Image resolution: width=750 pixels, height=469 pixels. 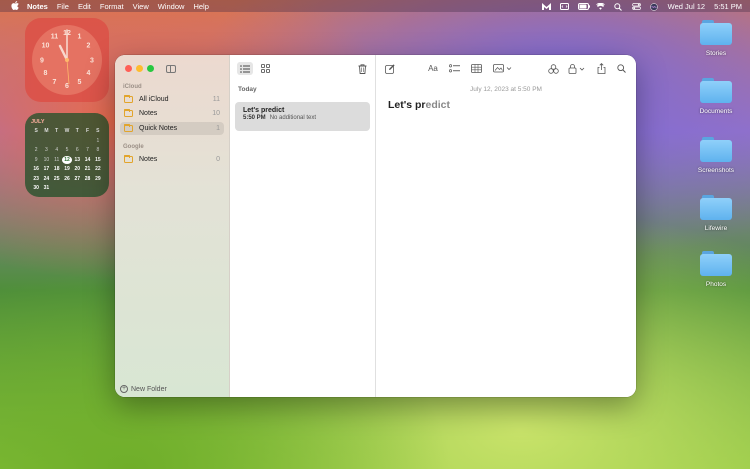 What do you see at coordinates (132, 87) in the screenshot?
I see `section-label-icloud: iCloud` at bounding box center [132, 87].